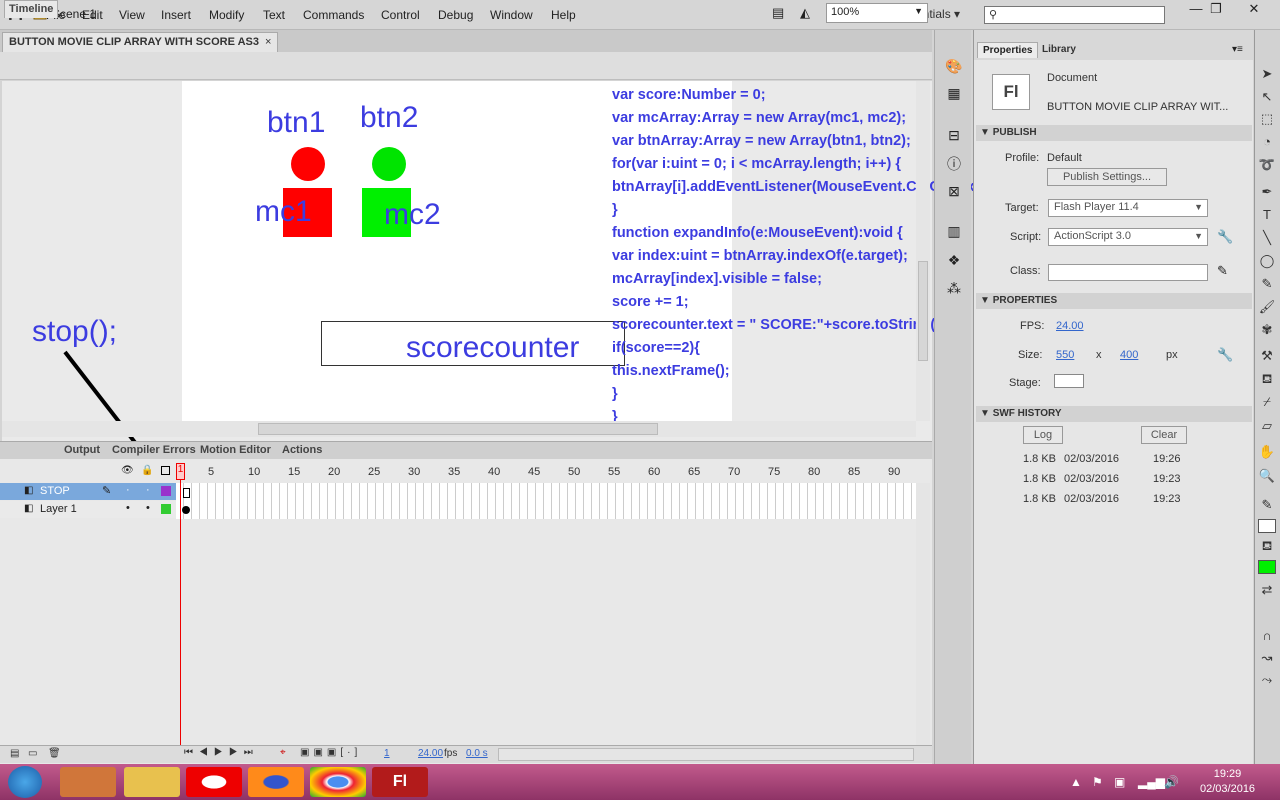 This screenshot has width=1280, height=800. What do you see at coordinates (1119, 782) in the screenshot?
I see `tray-device-icon: ▣` at bounding box center [1119, 782].